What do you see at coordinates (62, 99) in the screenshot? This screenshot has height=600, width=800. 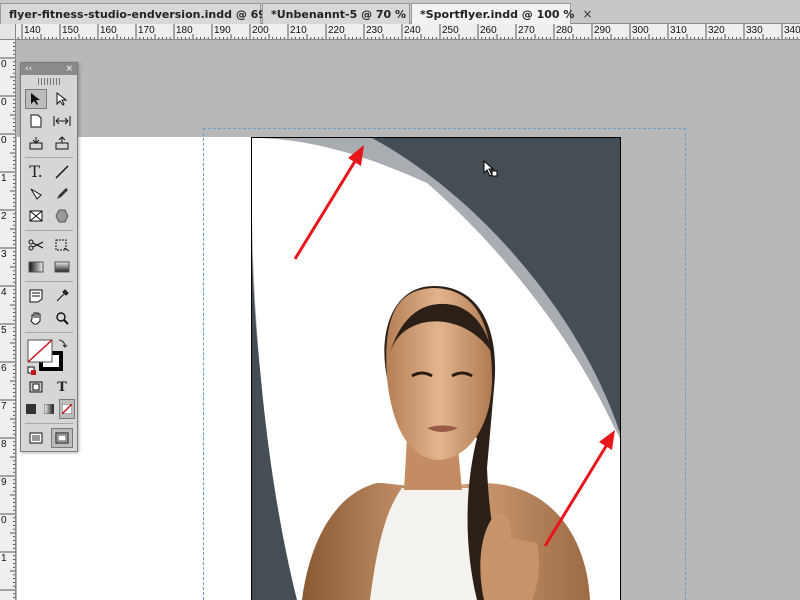 I see `direct-selection-tool-icon` at bounding box center [62, 99].